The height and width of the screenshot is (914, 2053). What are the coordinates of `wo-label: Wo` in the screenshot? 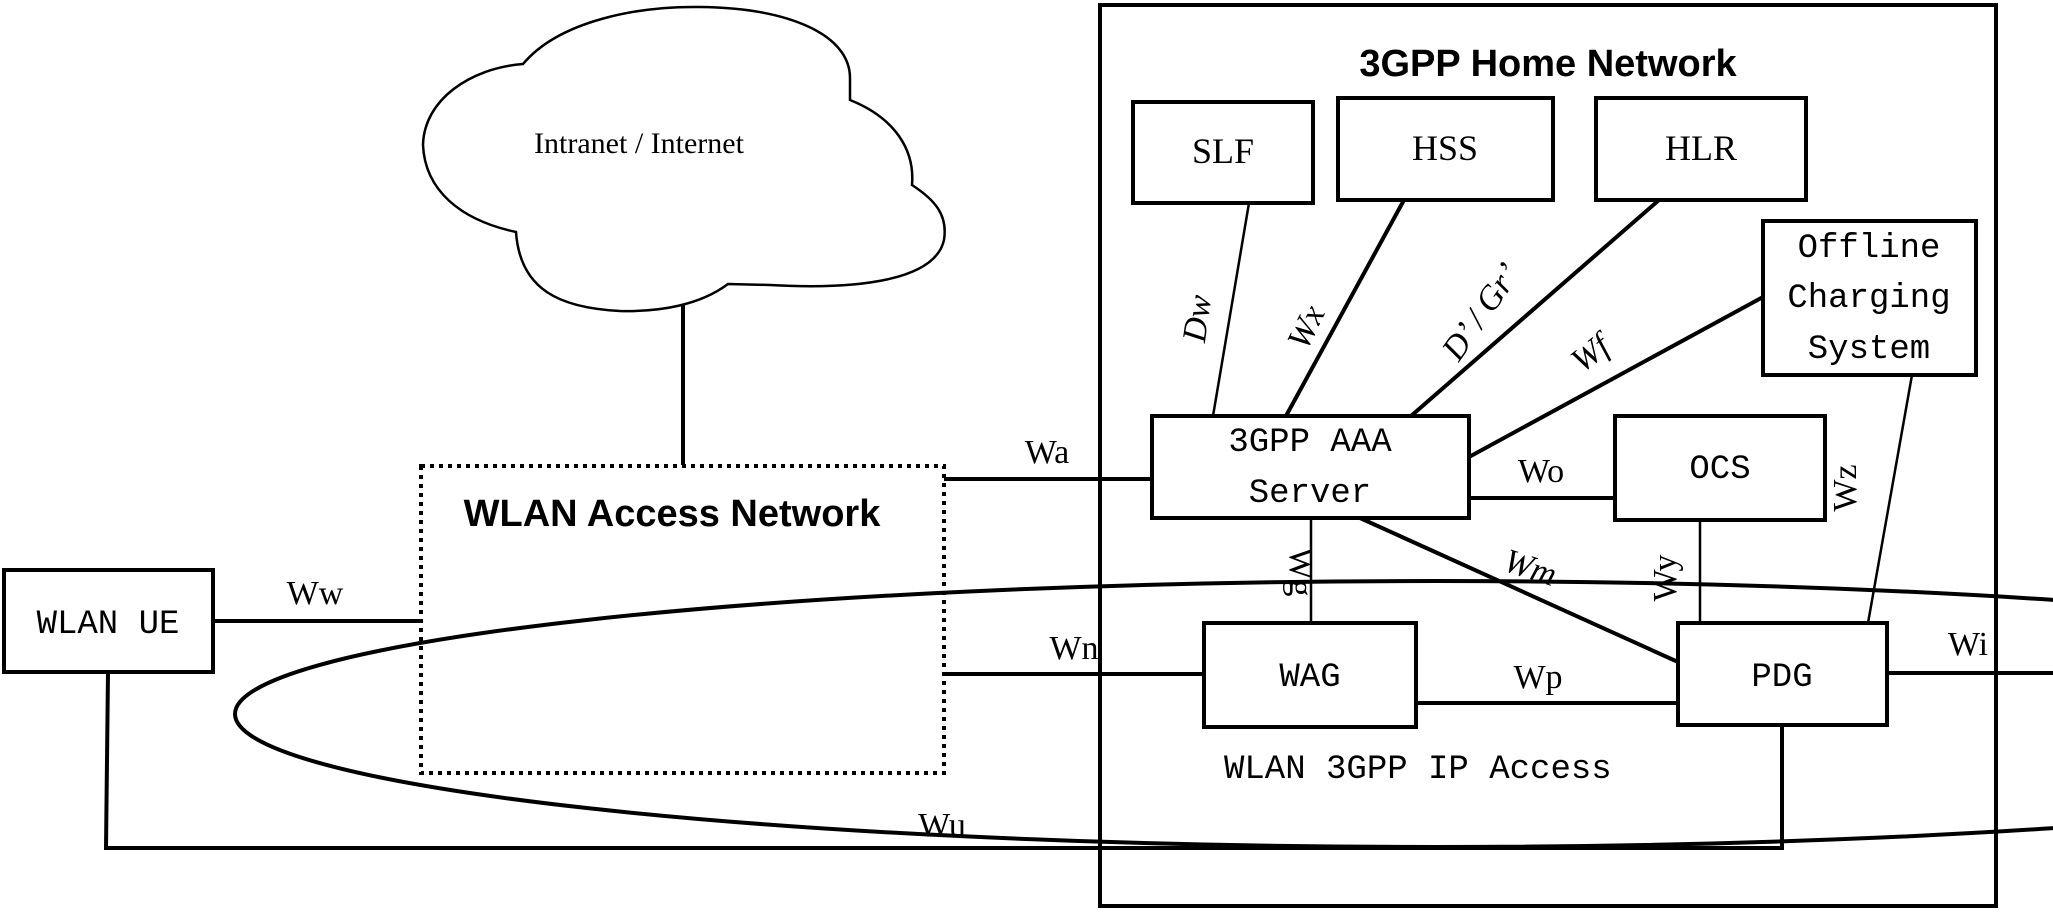 It's located at (1541, 471).